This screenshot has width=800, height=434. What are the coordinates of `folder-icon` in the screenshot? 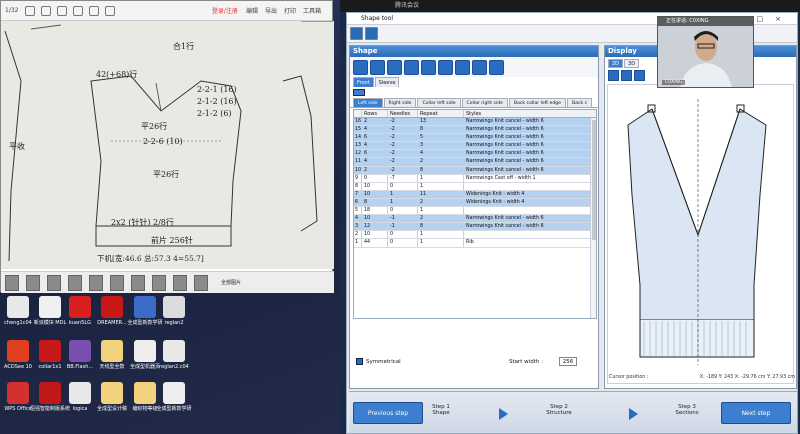 It's located at (496, 67).